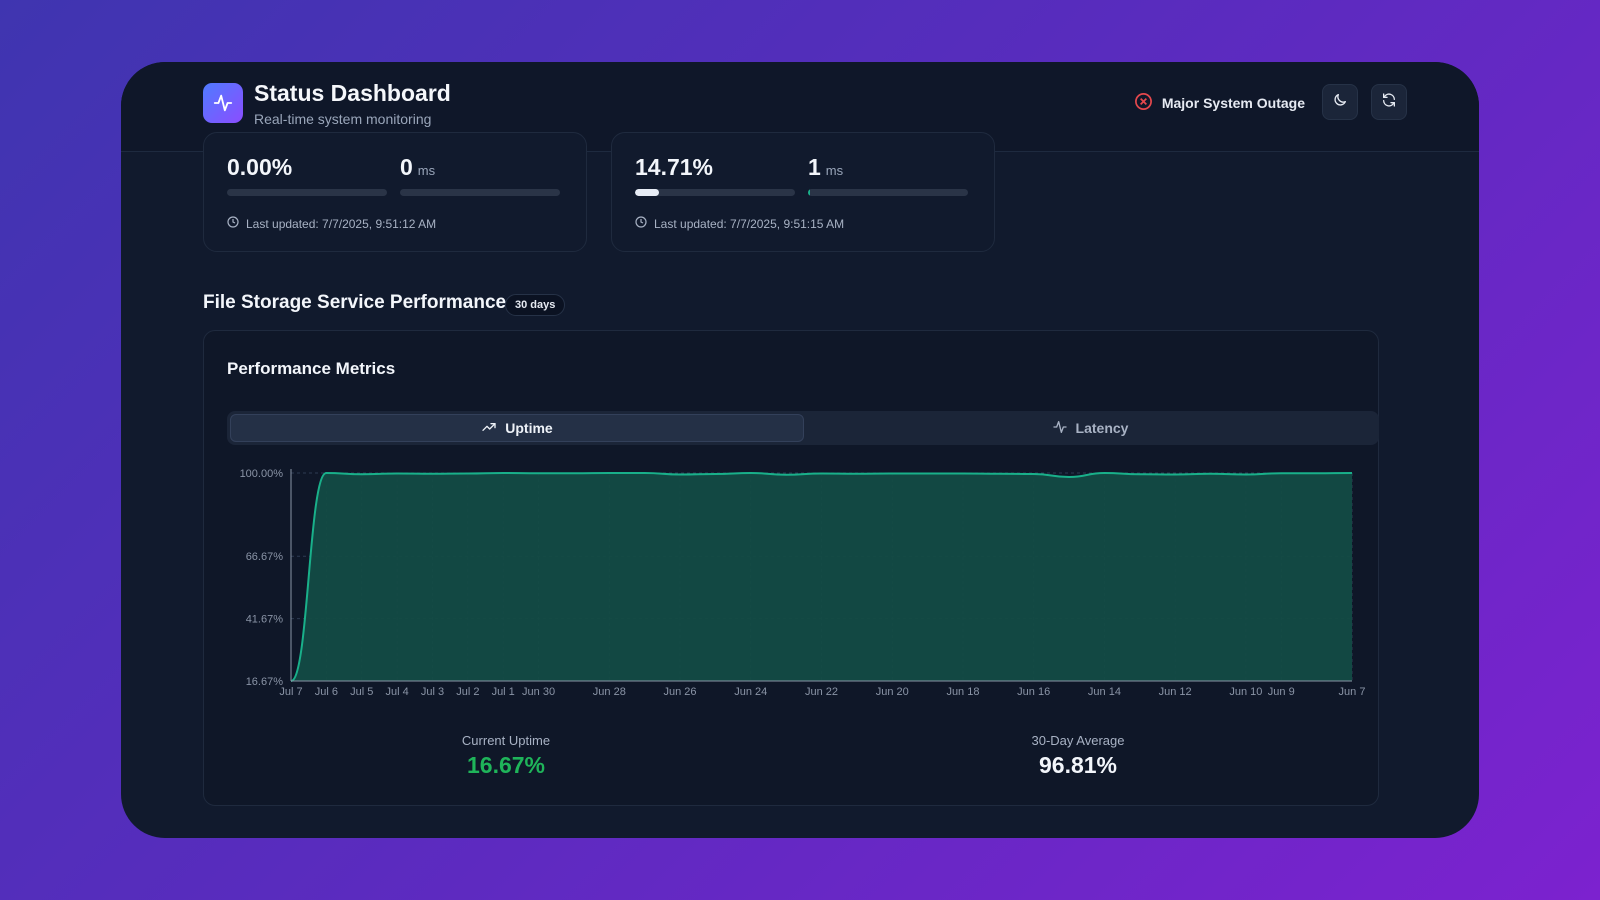  What do you see at coordinates (260, 167) in the screenshot?
I see `uptime-value: 0.00%` at bounding box center [260, 167].